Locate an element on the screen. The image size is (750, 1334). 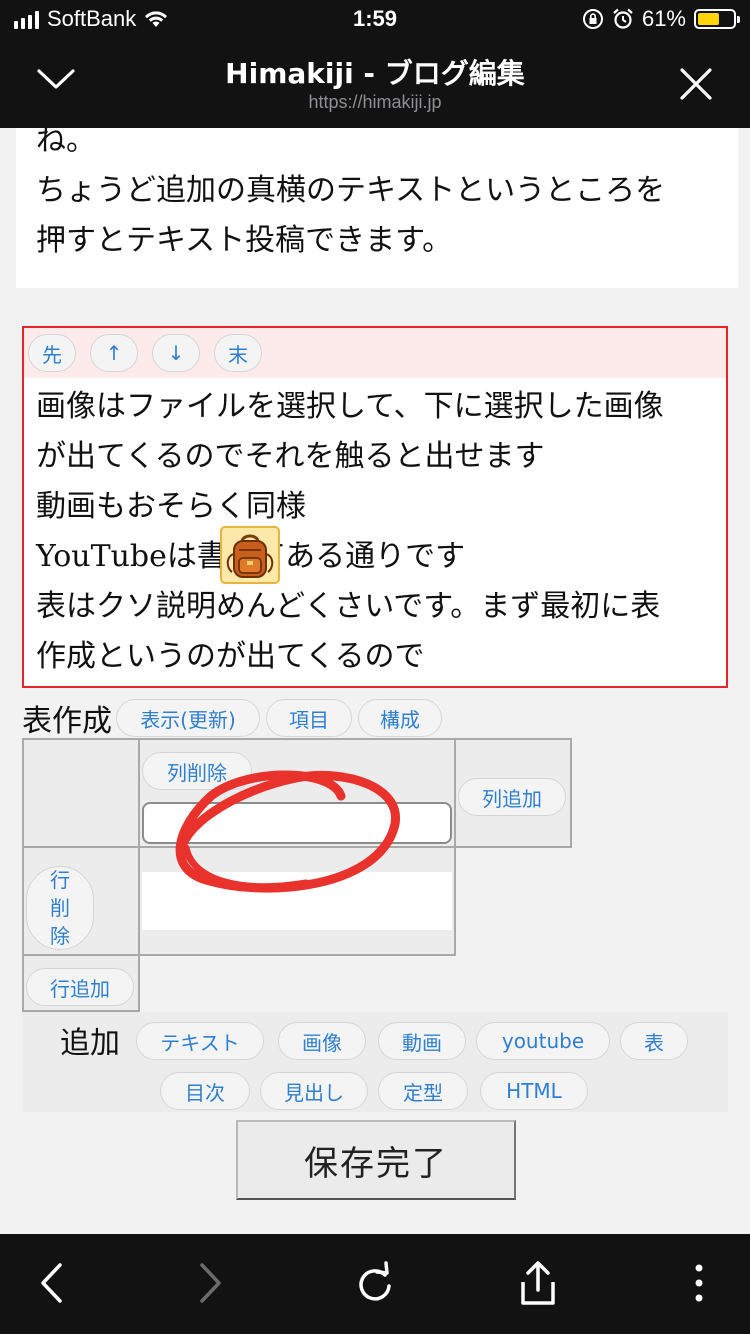
browser-toolbar is located at coordinates (375, 1284).